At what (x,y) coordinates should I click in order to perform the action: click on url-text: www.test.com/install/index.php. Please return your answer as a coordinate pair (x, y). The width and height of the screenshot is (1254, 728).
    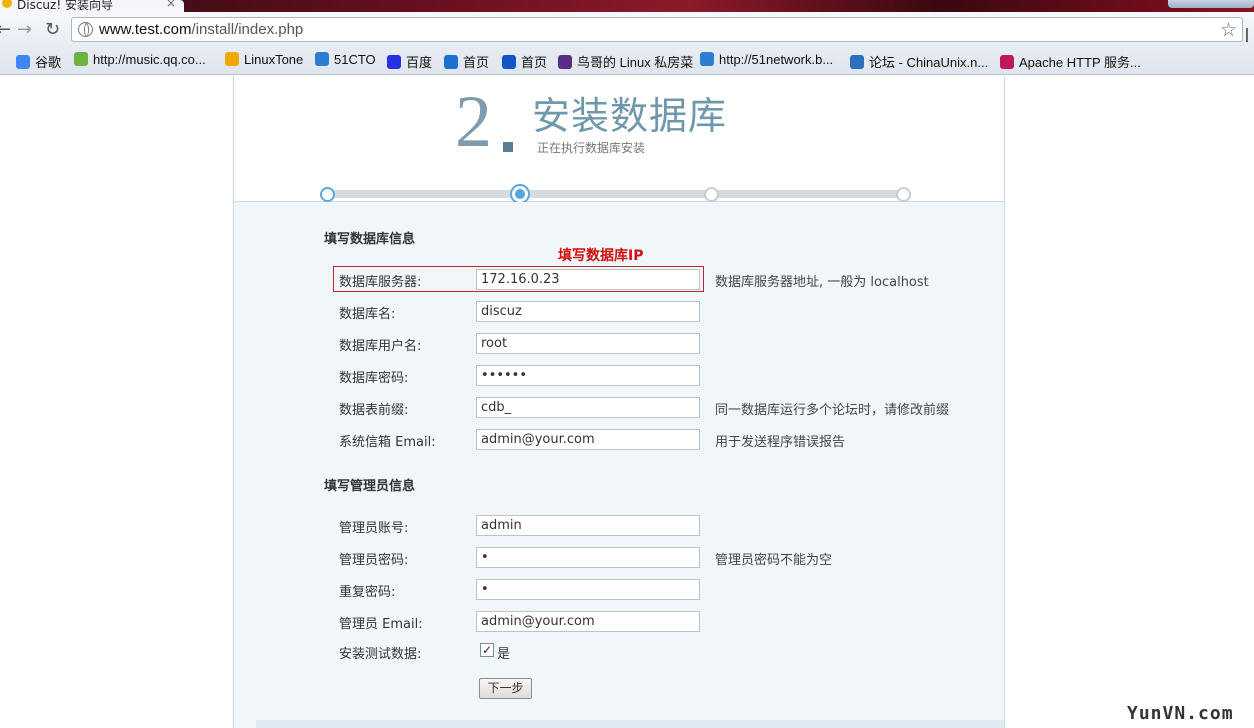
    Looking at the image, I should click on (201, 29).